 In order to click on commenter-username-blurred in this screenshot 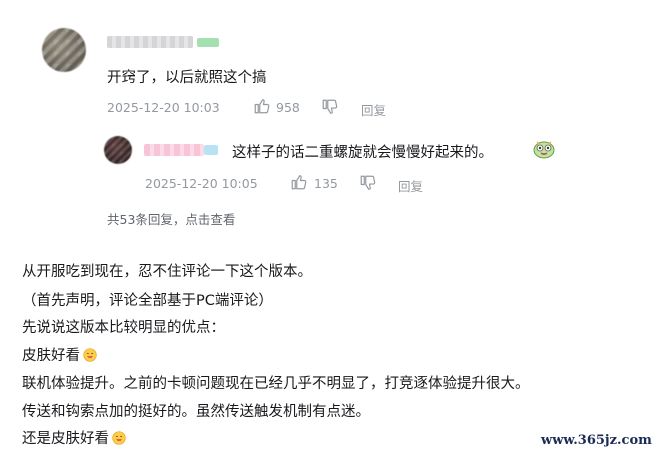, I will do `click(150, 42)`.